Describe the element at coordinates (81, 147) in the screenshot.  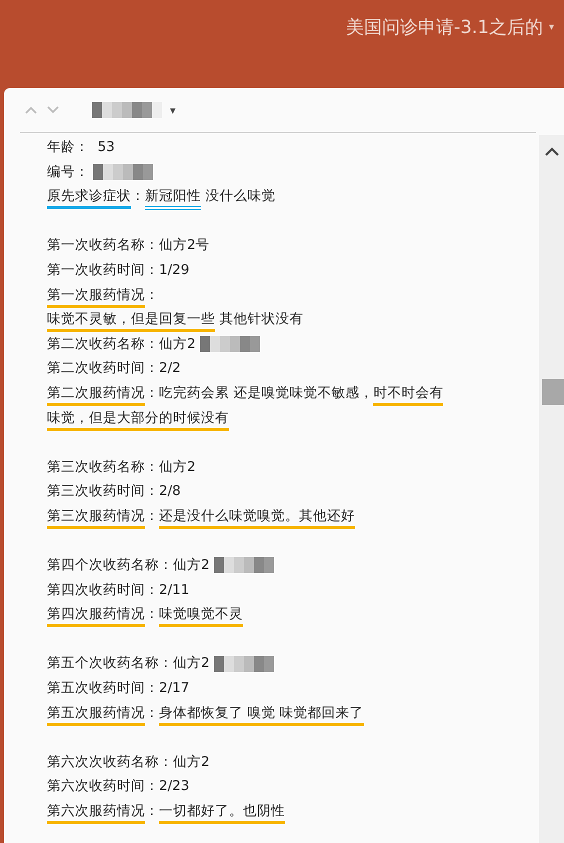
I see `note-text: 年龄： 53` at that location.